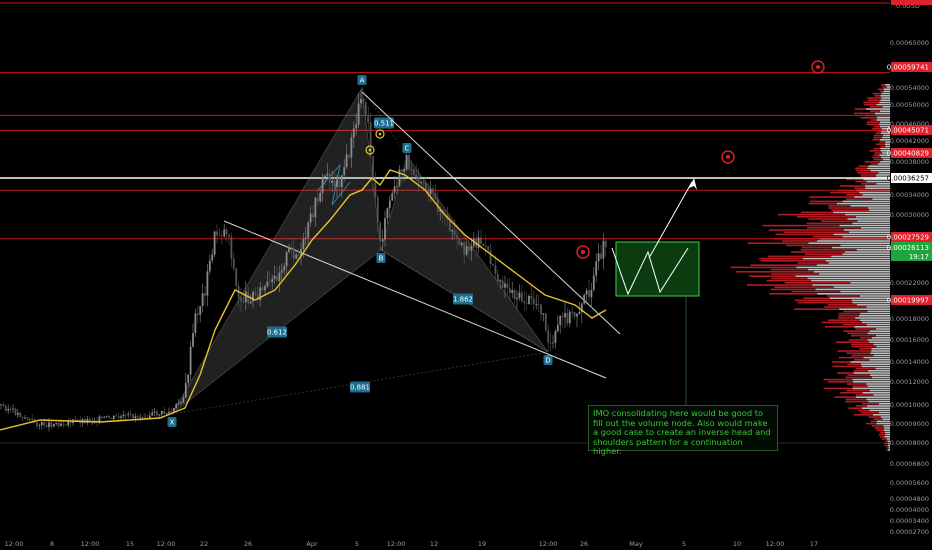  I want to click on price-label-box-top, so click(911, 2).